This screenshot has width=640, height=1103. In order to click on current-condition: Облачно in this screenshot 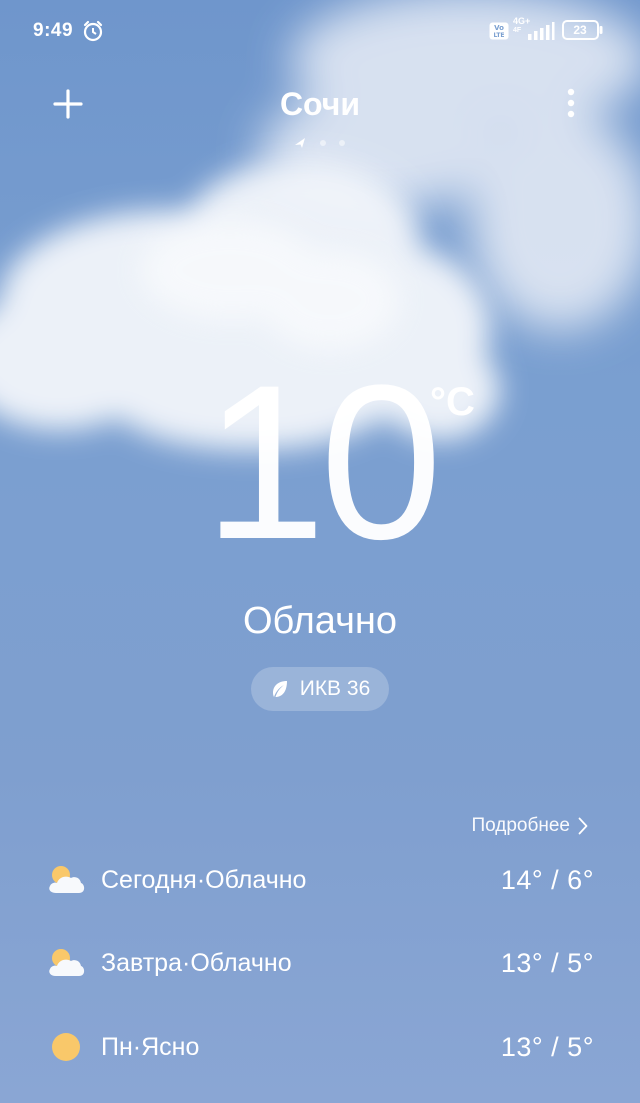, I will do `click(319, 621)`.